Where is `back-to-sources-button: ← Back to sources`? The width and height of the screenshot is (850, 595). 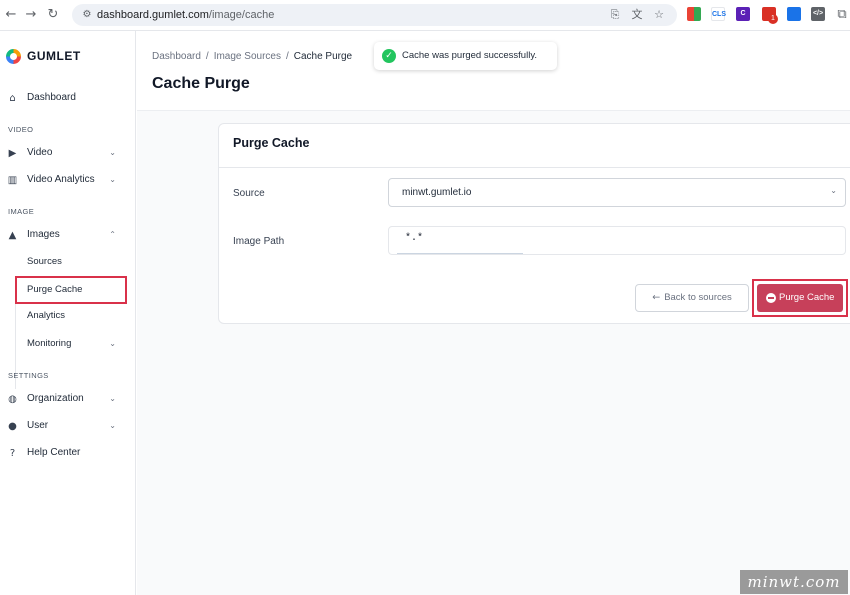 back-to-sources-button: ← Back to sources is located at coordinates (692, 298).